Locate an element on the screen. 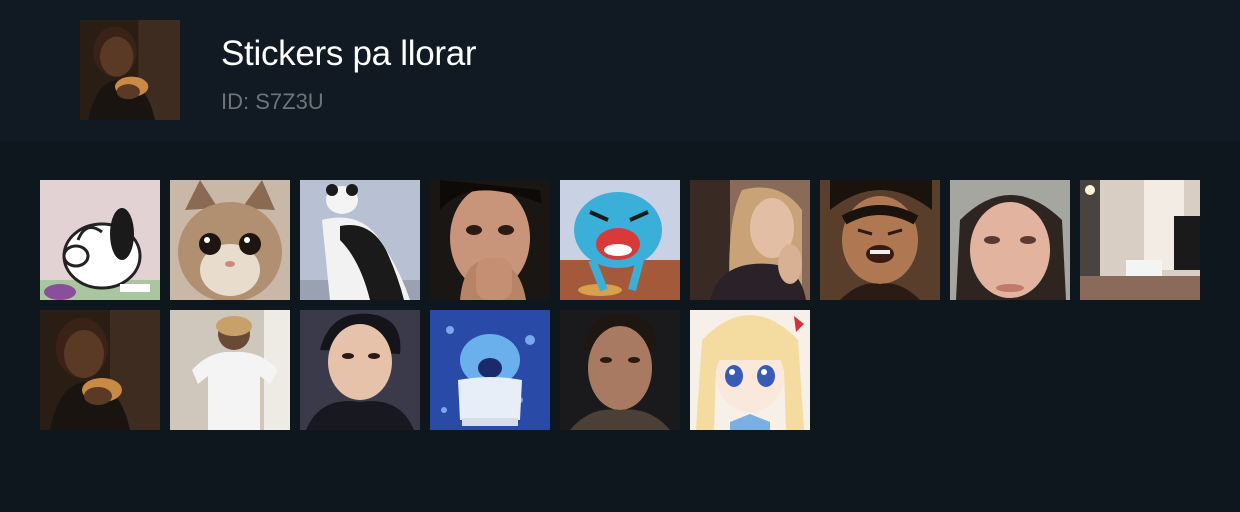 This screenshot has height=512, width=1240. sticker-snoopy-crying is located at coordinates (100, 240).